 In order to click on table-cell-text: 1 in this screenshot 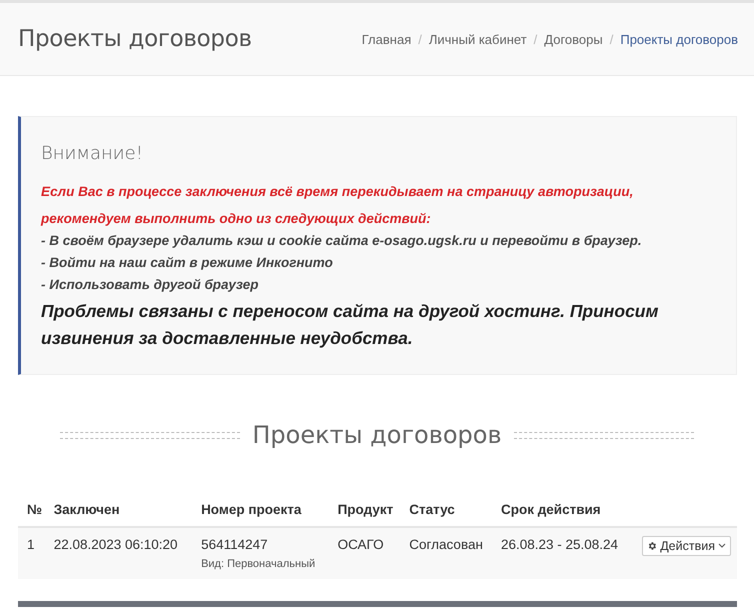, I will do `click(31, 544)`.